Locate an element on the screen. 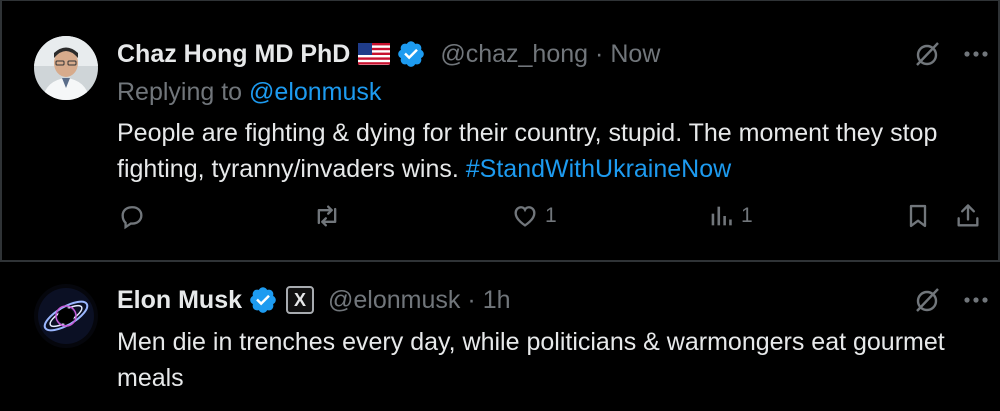 This screenshot has width=1000, height=411. hashtag-link: #StandWithUkraineNow is located at coordinates (598, 169).